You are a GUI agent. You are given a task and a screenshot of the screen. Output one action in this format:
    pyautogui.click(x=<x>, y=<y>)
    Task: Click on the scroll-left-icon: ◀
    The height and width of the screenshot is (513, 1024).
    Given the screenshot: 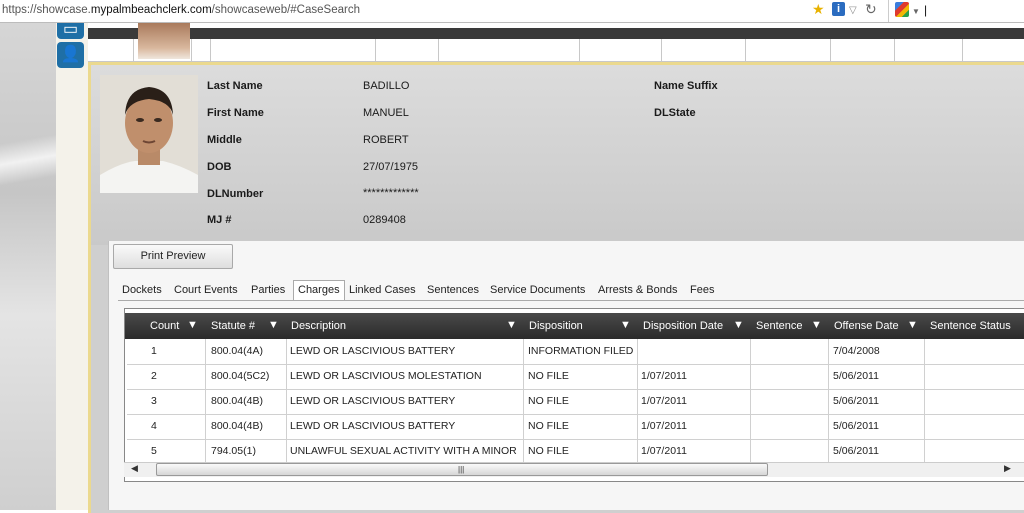 What is the action you would take?
    pyautogui.click(x=134, y=468)
    